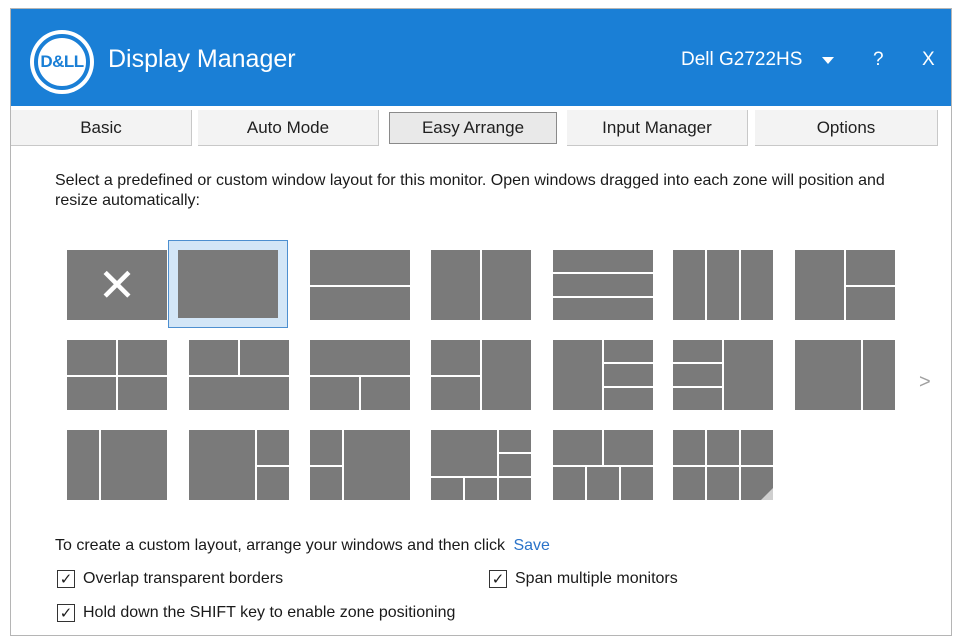 This screenshot has width=963, height=644. What do you see at coordinates (360, 285) in the screenshot?
I see `layout-2-rows` at bounding box center [360, 285].